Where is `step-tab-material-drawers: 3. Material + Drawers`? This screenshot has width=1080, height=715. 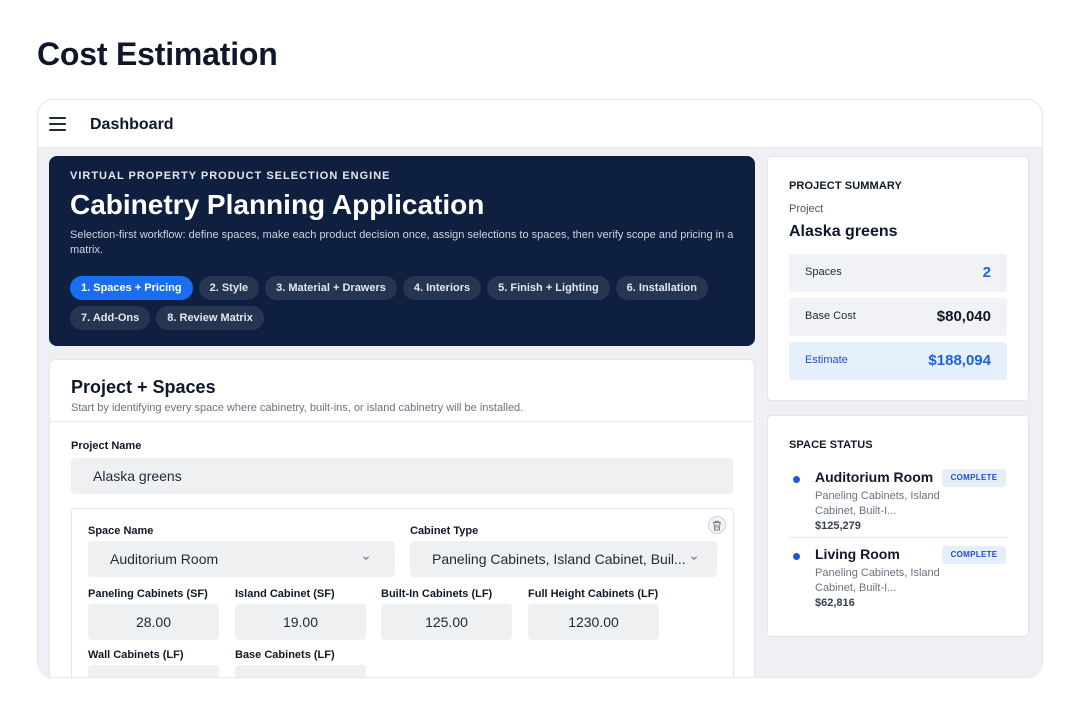 step-tab-material-drawers: 3. Material + Drawers is located at coordinates (331, 288).